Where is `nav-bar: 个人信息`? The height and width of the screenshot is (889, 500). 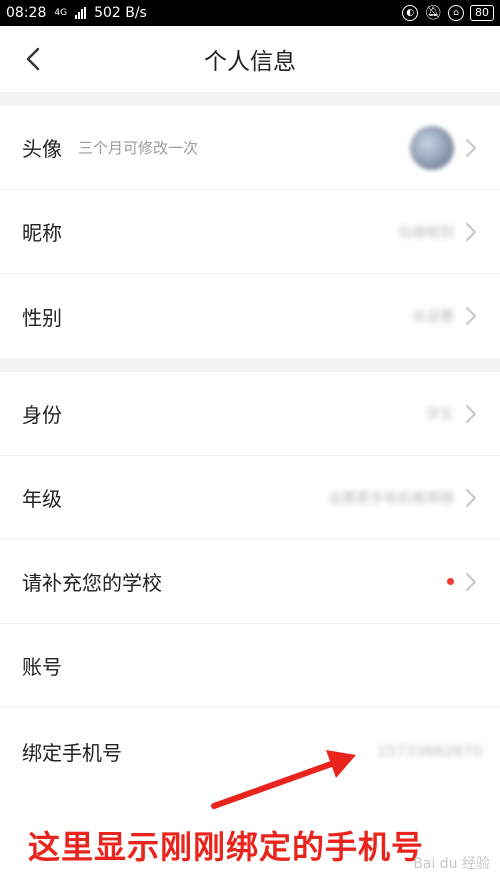 nav-bar: 个人信息 is located at coordinates (250, 59).